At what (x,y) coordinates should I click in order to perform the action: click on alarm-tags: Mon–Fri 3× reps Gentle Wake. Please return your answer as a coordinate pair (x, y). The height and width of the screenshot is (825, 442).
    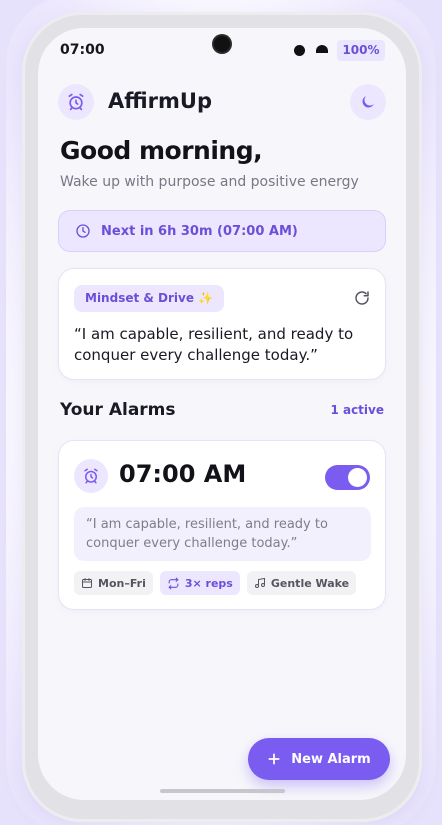
    Looking at the image, I should click on (215, 583).